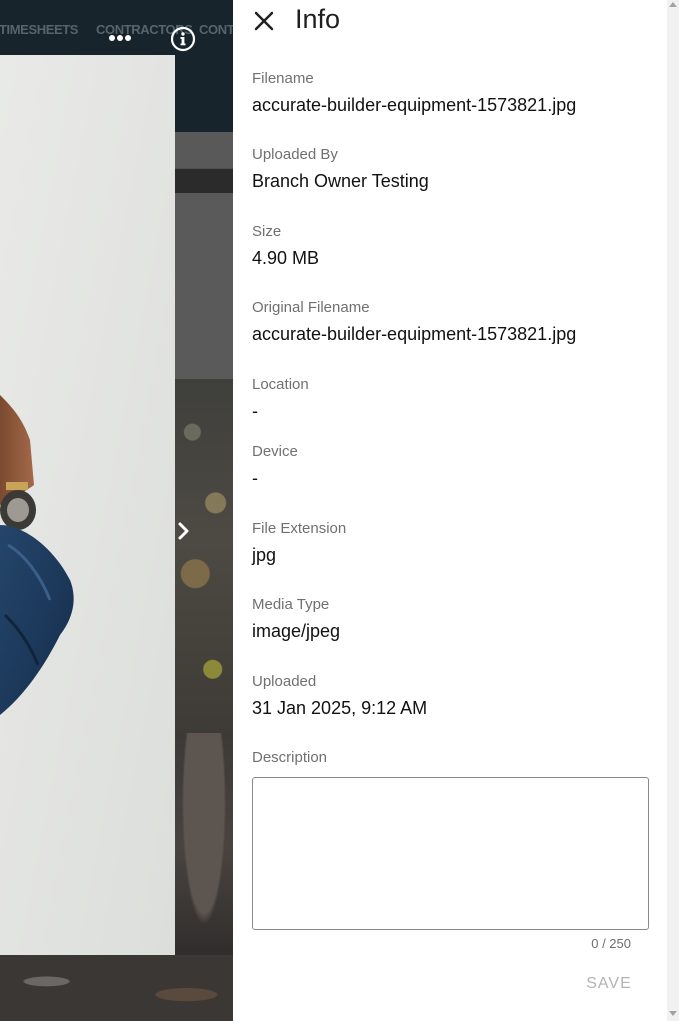 The image size is (679, 1021). I want to click on field-label: Original Filename, so click(311, 307).